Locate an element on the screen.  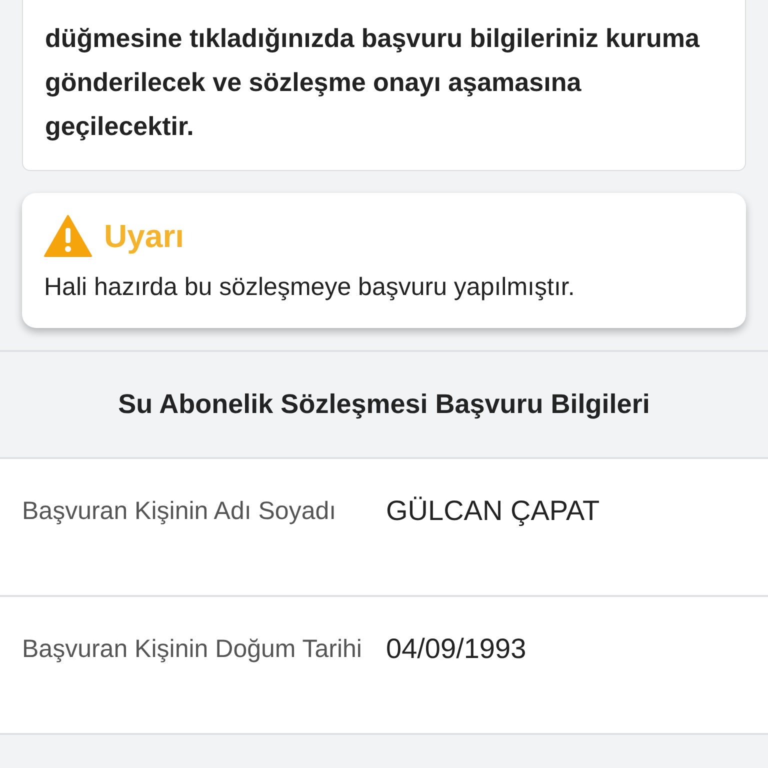
field-value: 04/09/1993 is located at coordinates (456, 649).